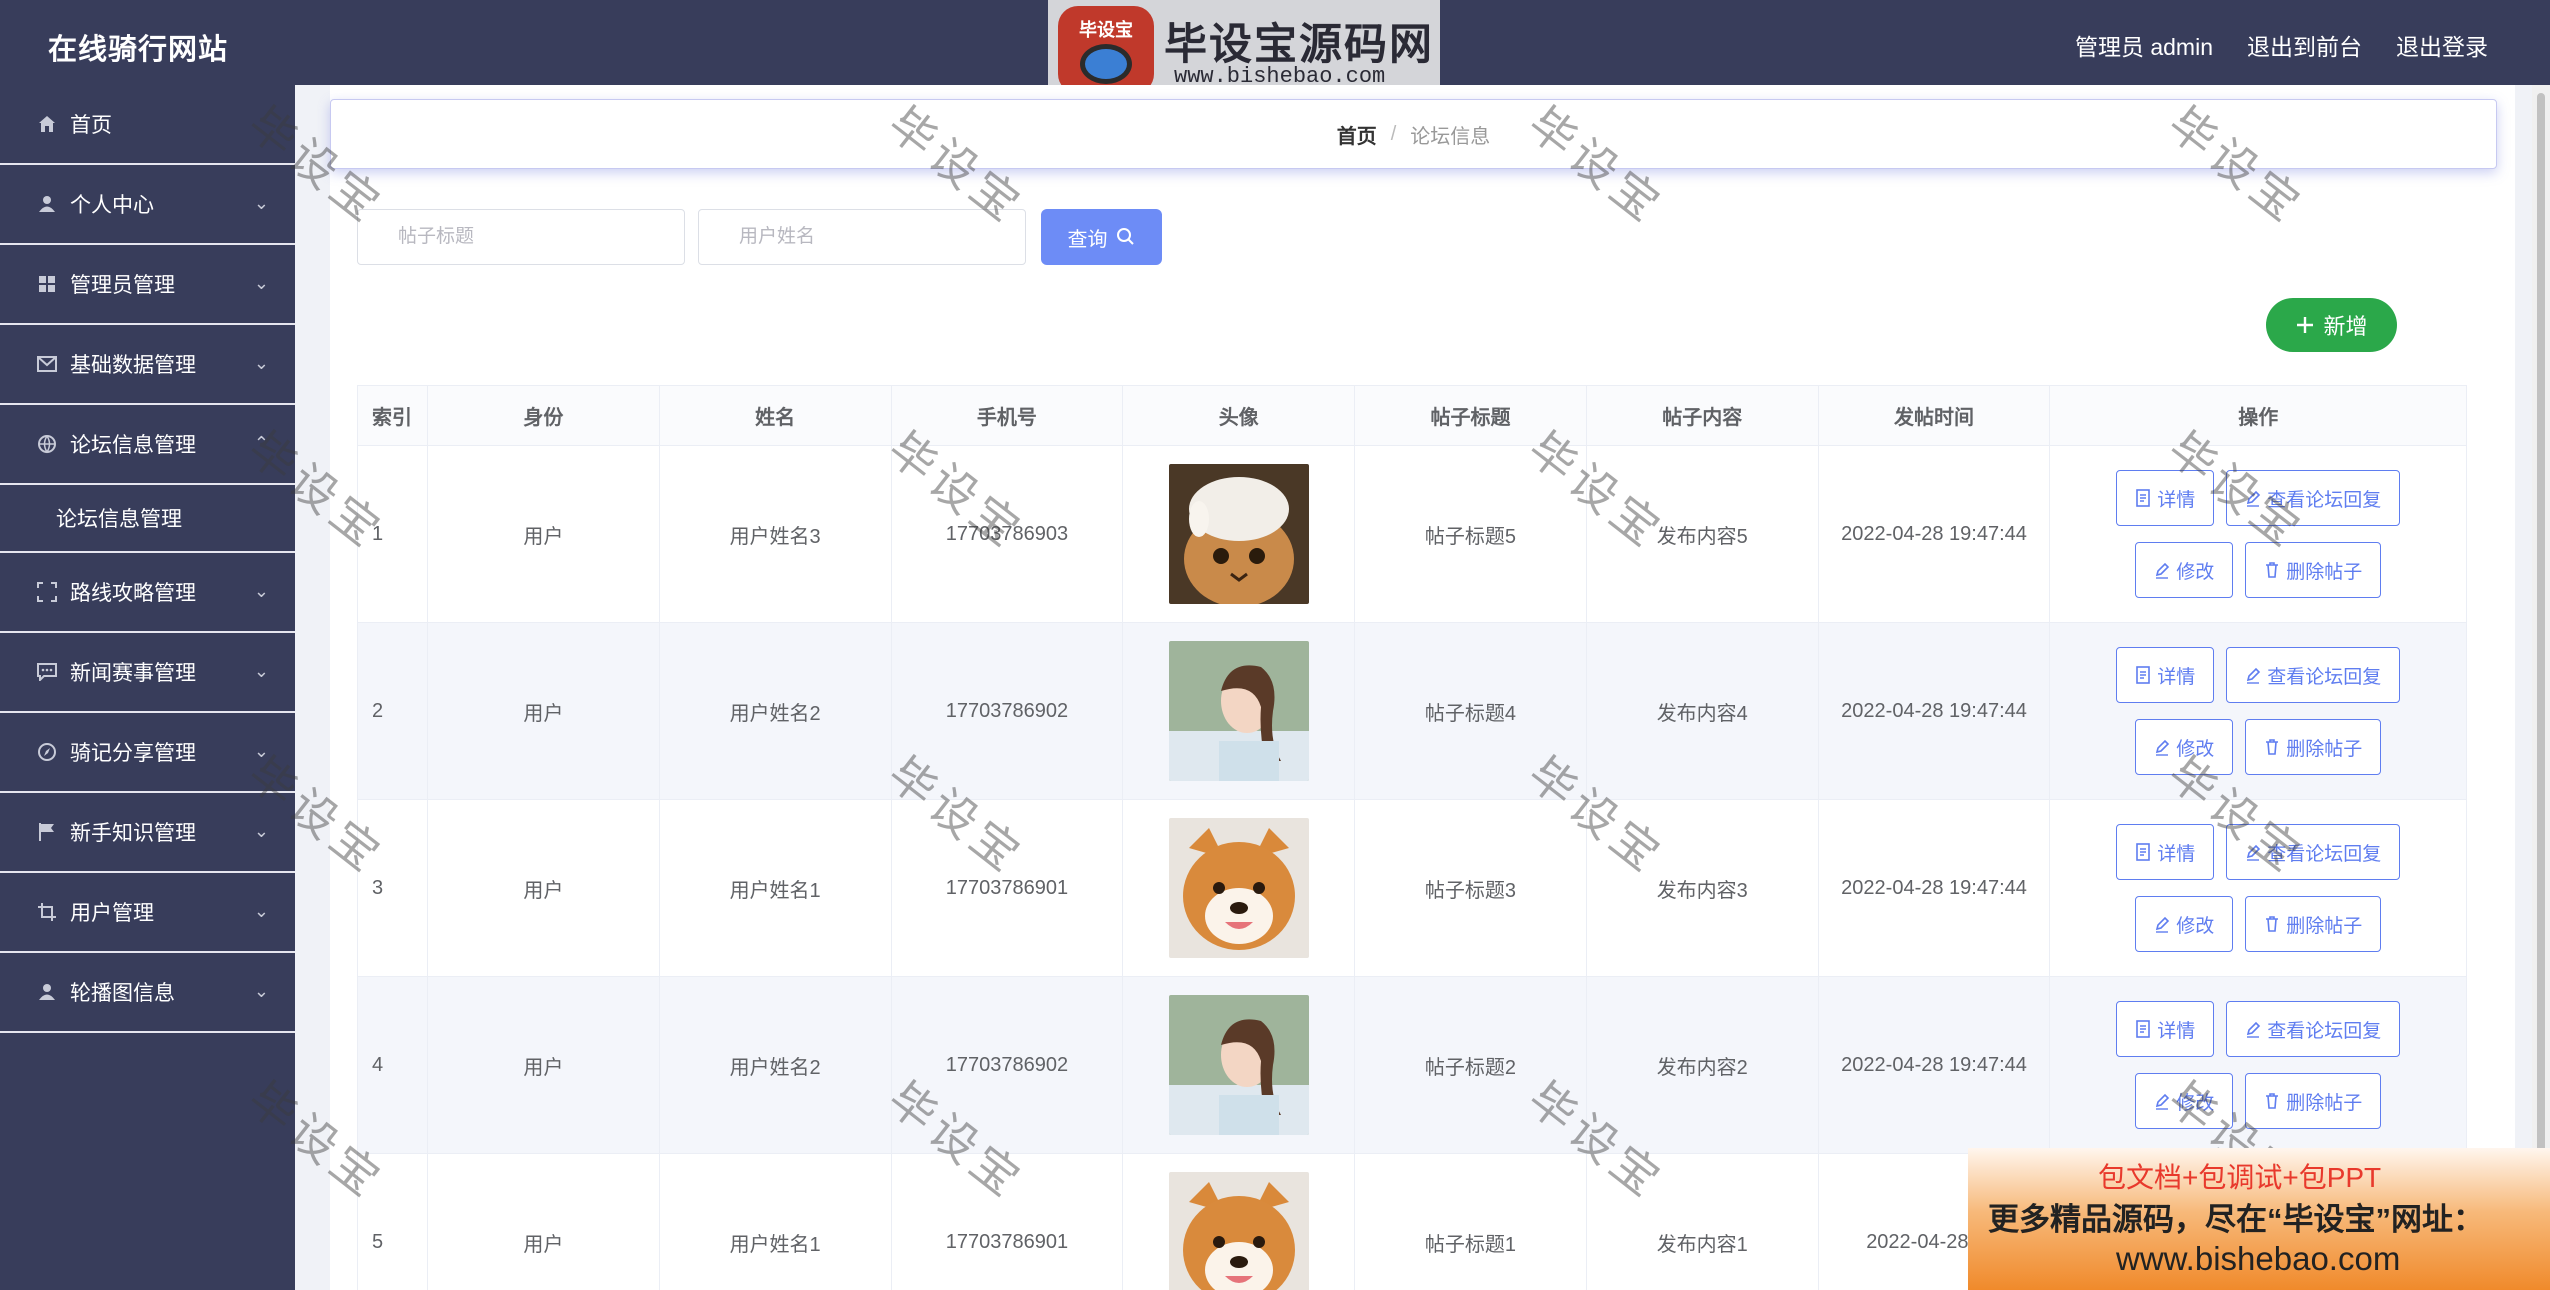 The height and width of the screenshot is (1290, 2550). What do you see at coordinates (2236, 1219) in the screenshot?
I see `promo-line-2: 更多精品源码，尽在“毕设宝”网址：` at bounding box center [2236, 1219].